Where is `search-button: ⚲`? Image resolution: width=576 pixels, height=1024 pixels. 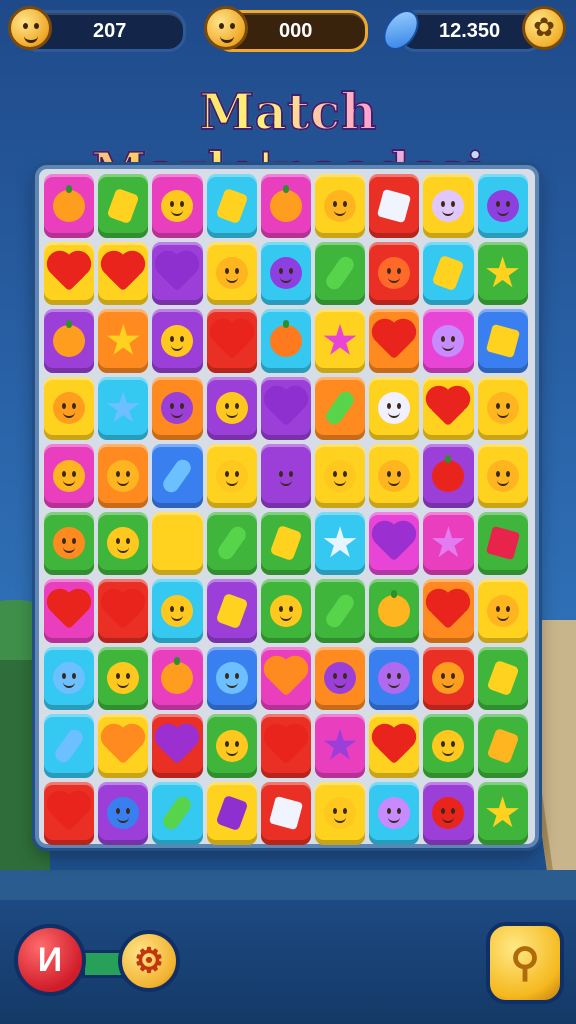 search-button: ⚲ is located at coordinates (525, 963).